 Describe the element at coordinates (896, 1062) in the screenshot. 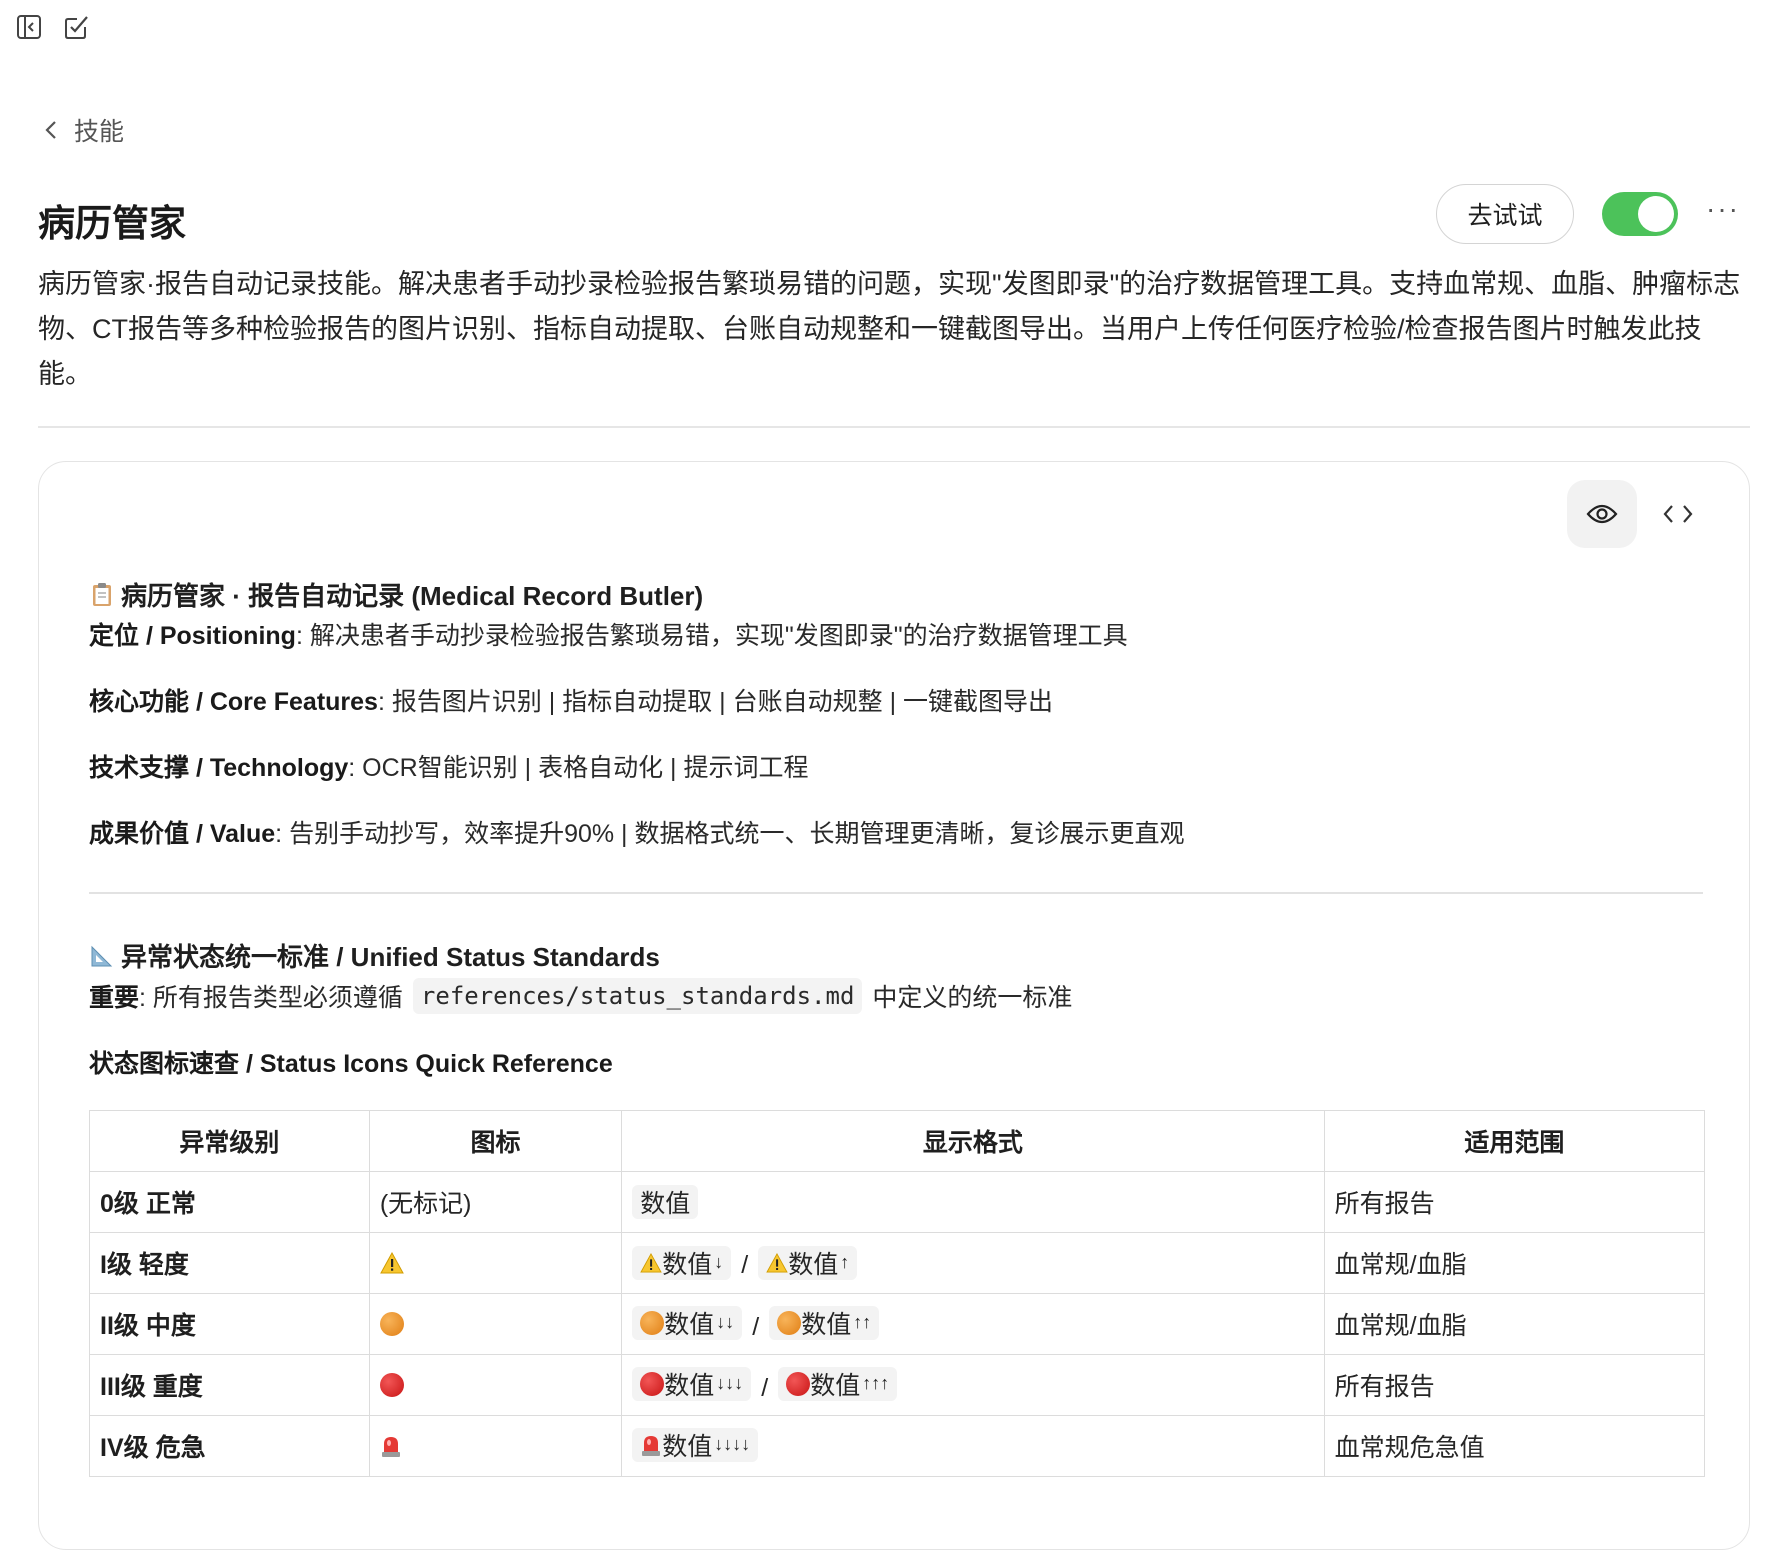

I see `table-title: 状态图标速查 / Status Icons Quick Reference` at that location.